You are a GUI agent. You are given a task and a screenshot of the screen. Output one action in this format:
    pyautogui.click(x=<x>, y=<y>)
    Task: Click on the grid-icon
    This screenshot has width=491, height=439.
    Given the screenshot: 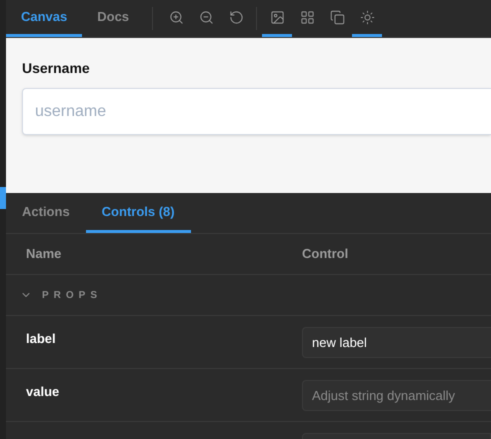 What is the action you would take?
    pyautogui.click(x=307, y=17)
    